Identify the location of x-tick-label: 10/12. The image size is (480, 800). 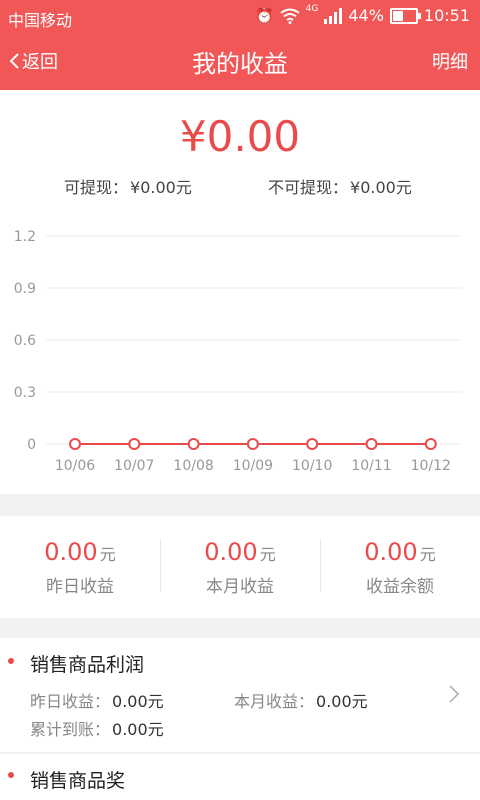
(431, 466).